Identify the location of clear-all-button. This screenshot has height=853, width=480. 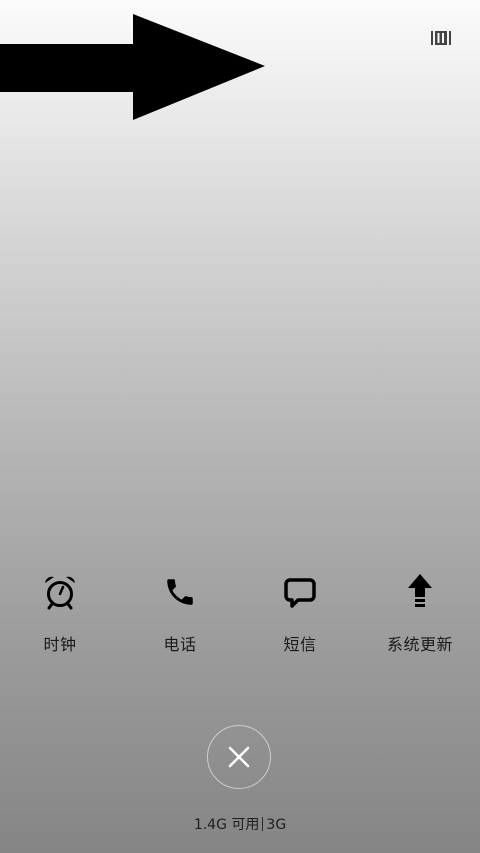
(239, 757).